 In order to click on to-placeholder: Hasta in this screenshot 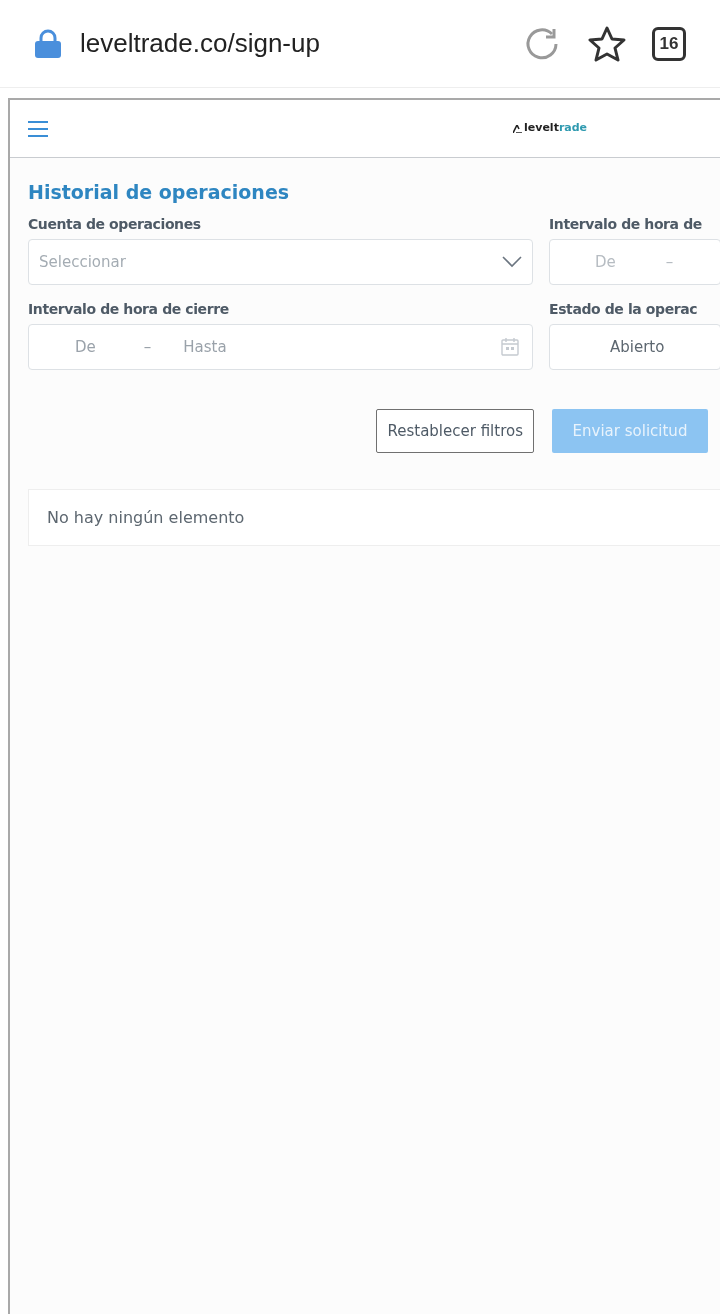, I will do `click(205, 347)`.